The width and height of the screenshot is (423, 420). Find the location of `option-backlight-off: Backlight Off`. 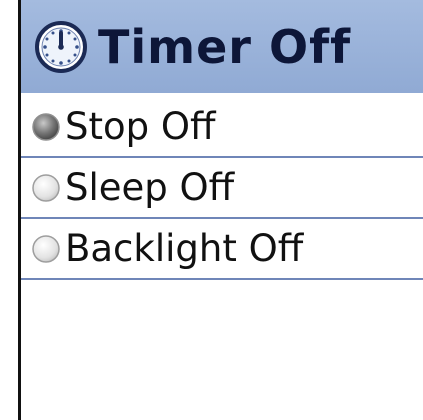

option-backlight-off: Backlight Off is located at coordinates (222, 249).